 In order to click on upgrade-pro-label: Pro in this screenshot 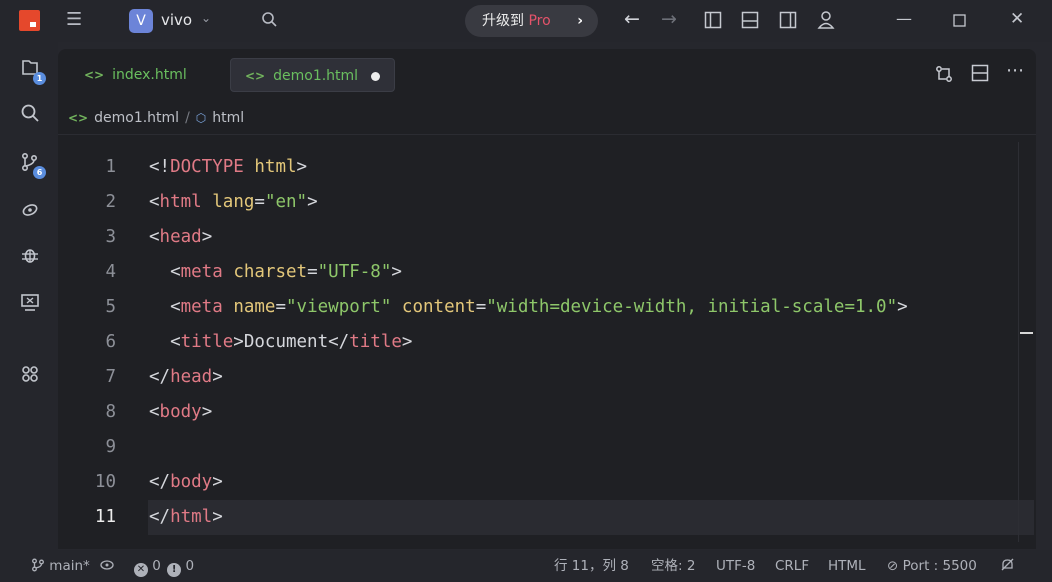, I will do `click(539, 21)`.